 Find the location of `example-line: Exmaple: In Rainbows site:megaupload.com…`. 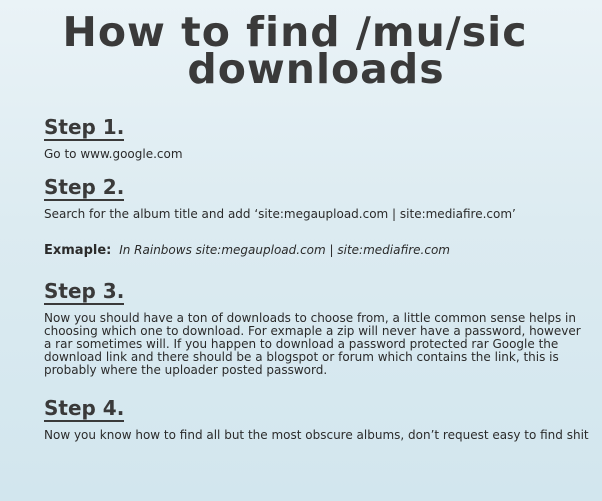

example-line: Exmaple: In Rainbows site:megaupload.com… is located at coordinates (247, 250).